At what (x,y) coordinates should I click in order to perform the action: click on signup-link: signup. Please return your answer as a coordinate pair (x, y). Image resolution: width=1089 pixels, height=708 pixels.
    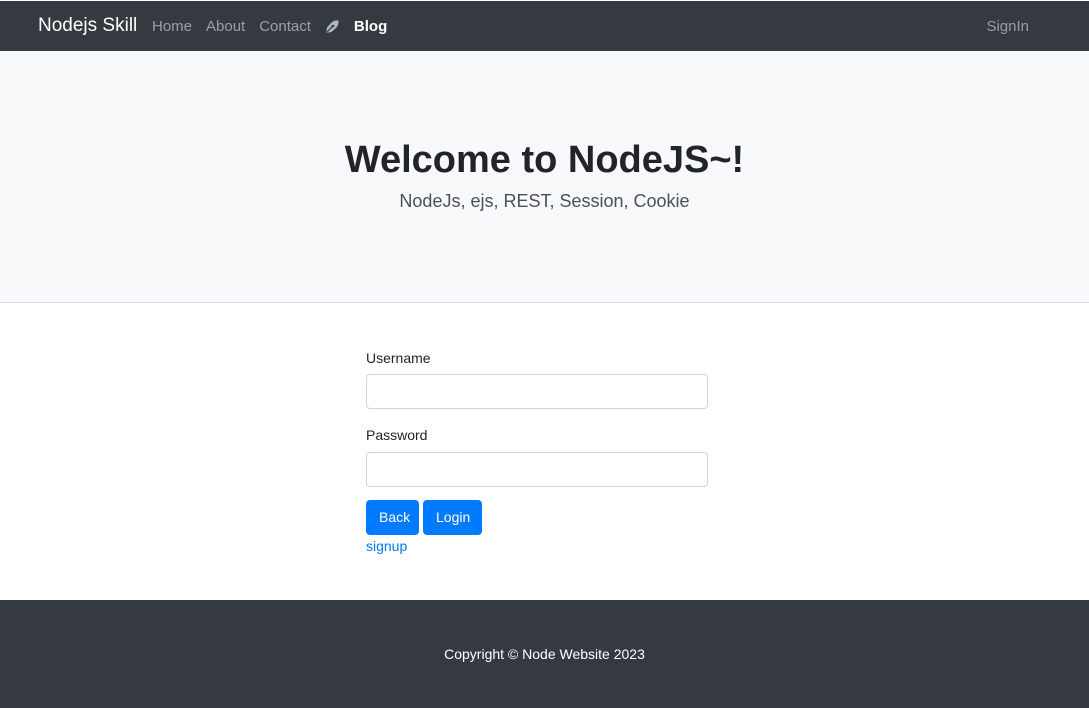
    Looking at the image, I should click on (386, 546).